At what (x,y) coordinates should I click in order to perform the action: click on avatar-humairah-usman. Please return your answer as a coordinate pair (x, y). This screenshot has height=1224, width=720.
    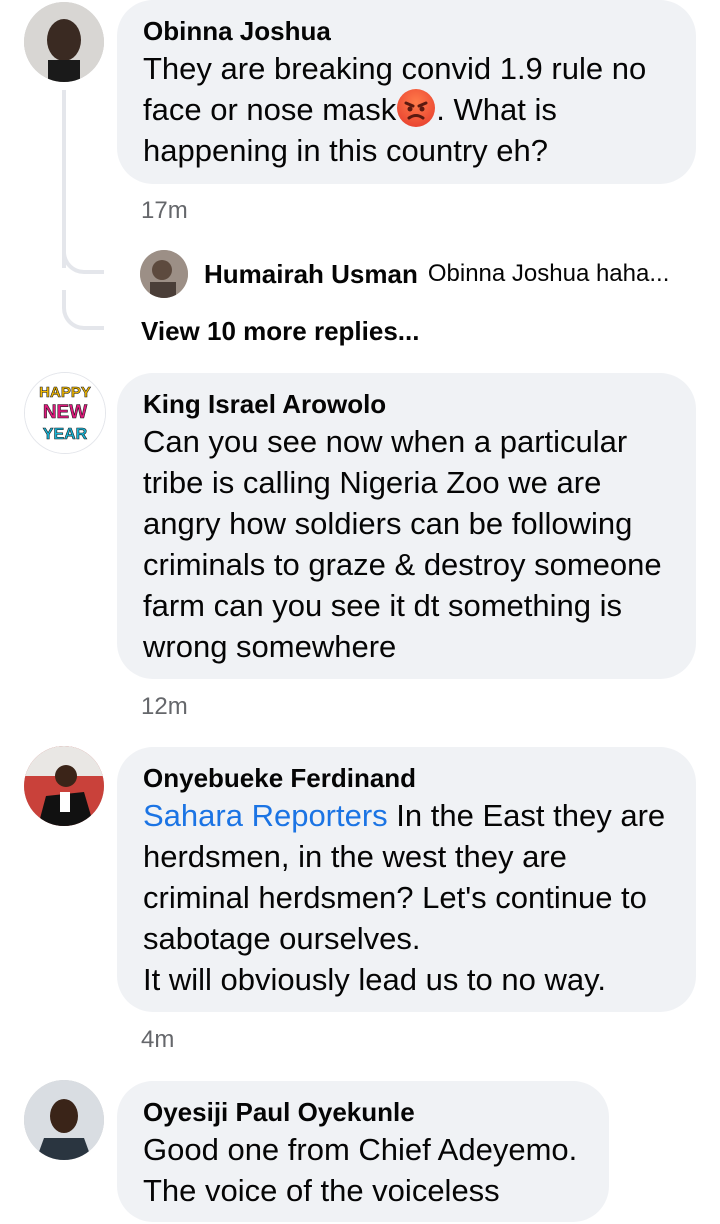
    Looking at the image, I should click on (164, 274).